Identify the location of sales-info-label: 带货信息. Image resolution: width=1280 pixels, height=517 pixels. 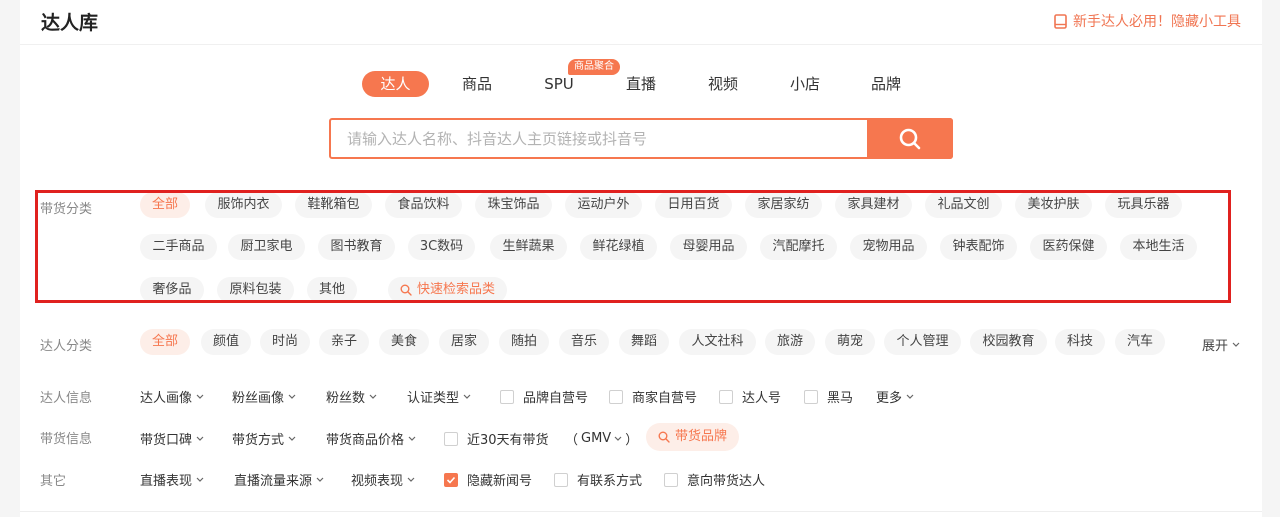
(66, 439).